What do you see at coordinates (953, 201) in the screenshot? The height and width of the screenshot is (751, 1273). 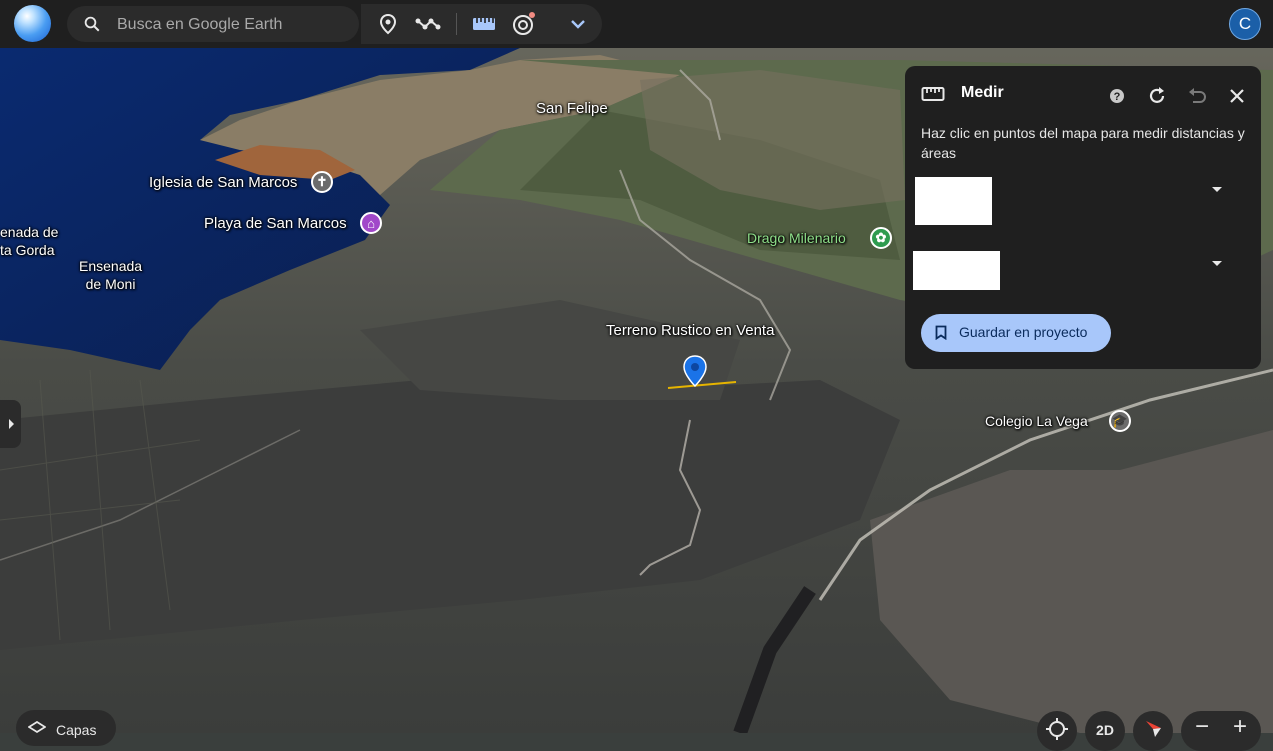 I see `distance-value-box` at bounding box center [953, 201].